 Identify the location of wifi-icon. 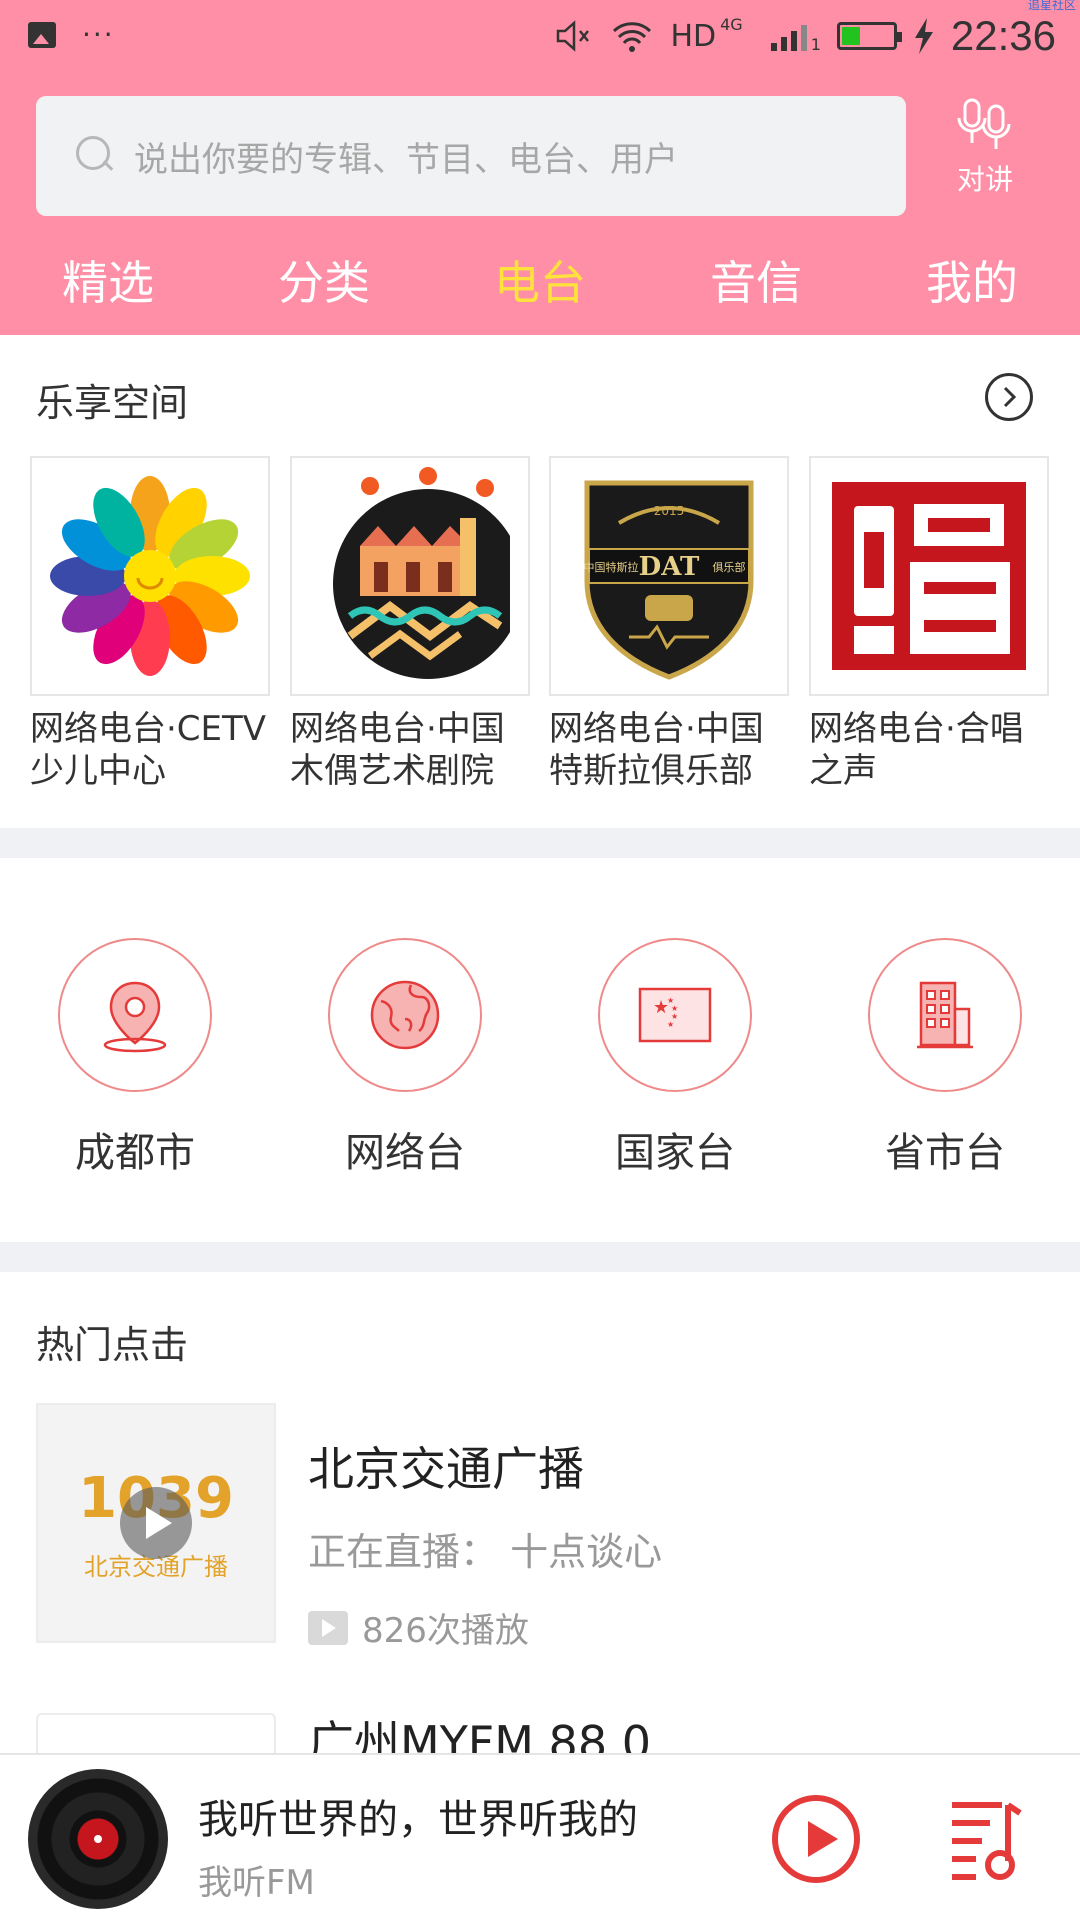
(632, 37).